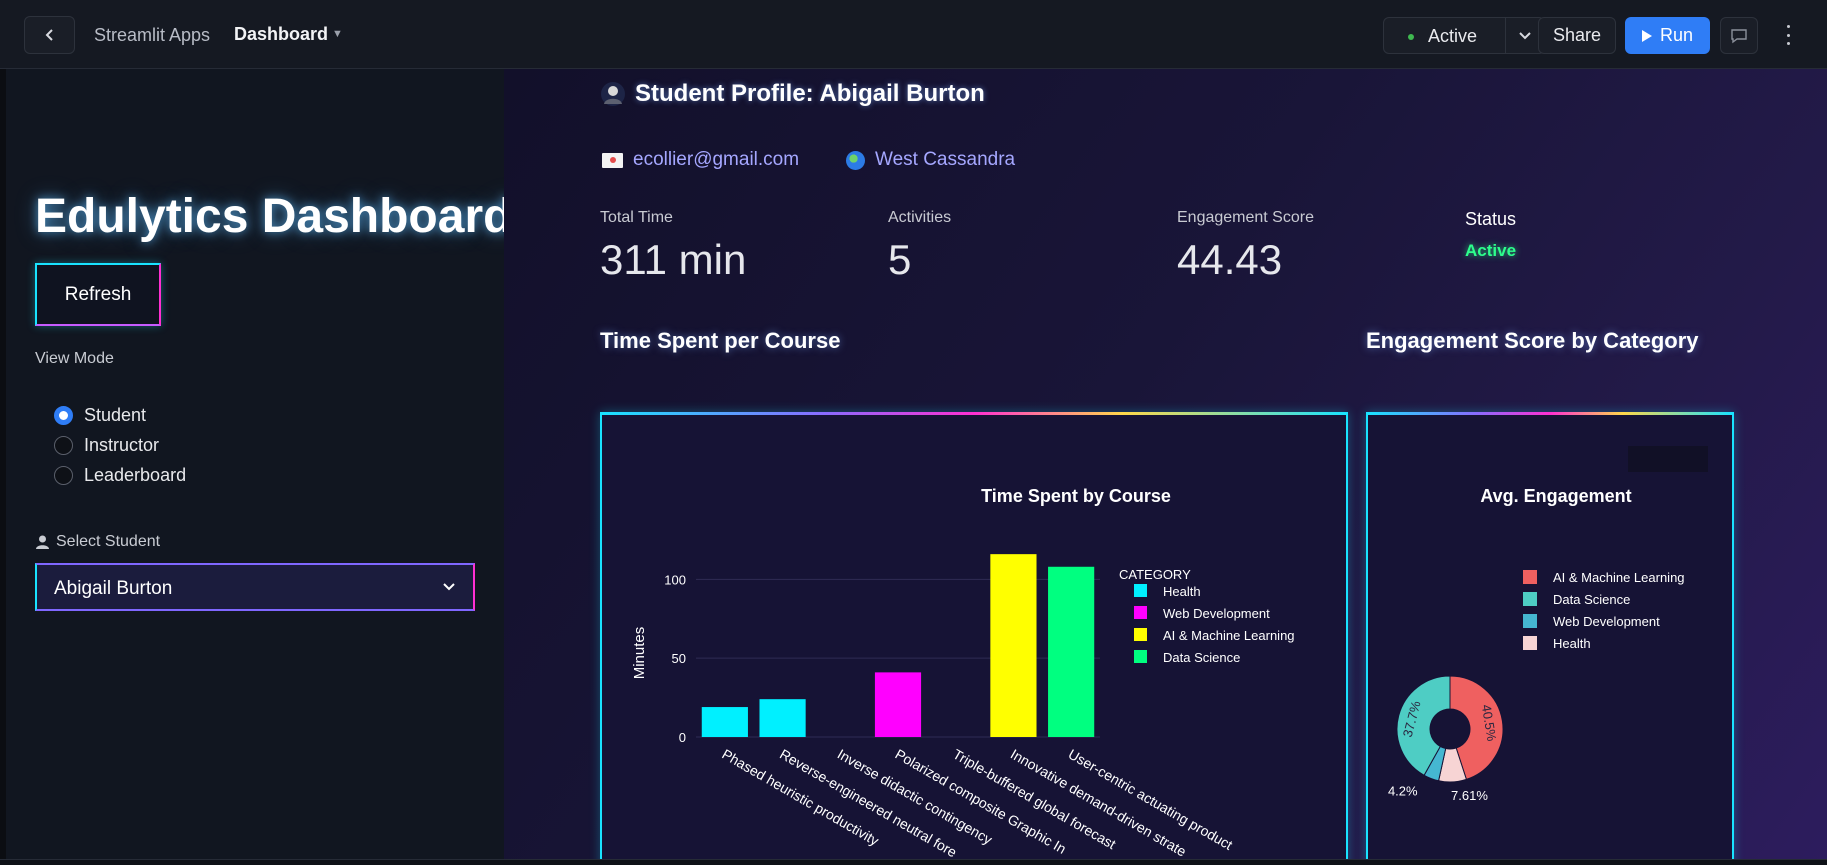 This screenshot has height=865, width=1827. What do you see at coordinates (1155, 574) in the screenshot?
I see `legend-title: CATEGORY` at bounding box center [1155, 574].